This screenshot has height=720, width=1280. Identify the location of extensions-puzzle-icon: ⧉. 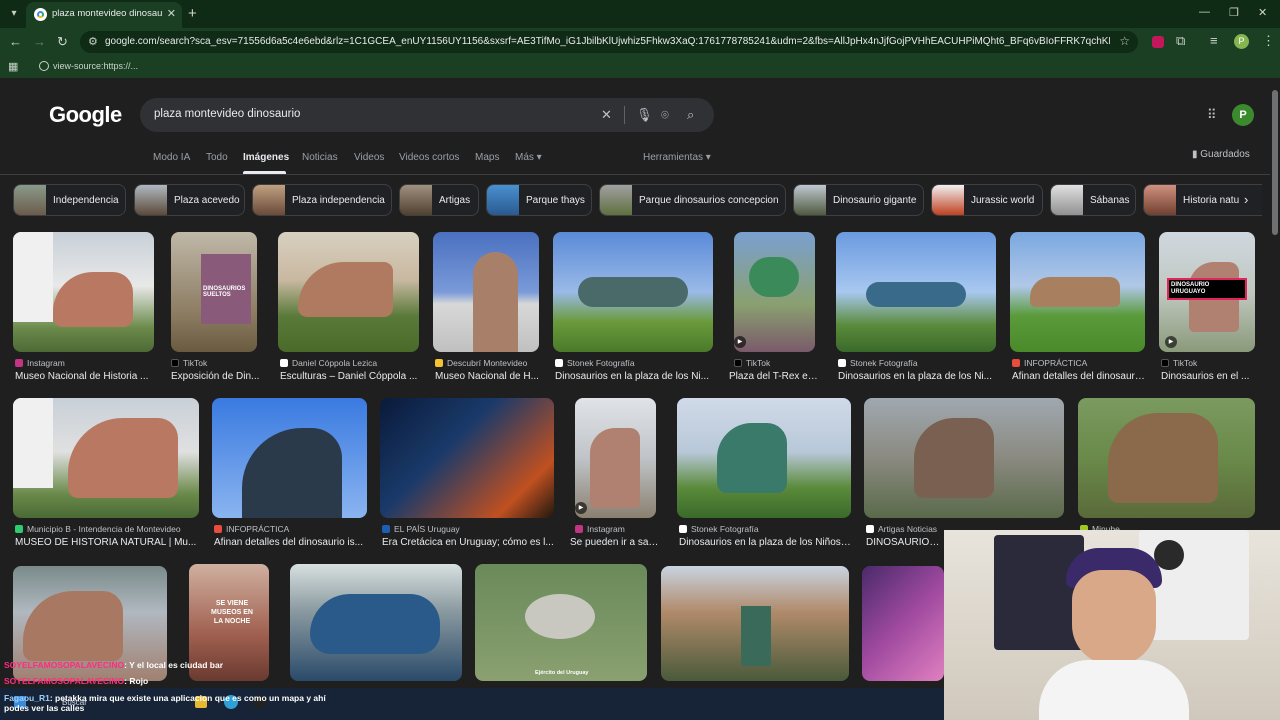
(1180, 41).